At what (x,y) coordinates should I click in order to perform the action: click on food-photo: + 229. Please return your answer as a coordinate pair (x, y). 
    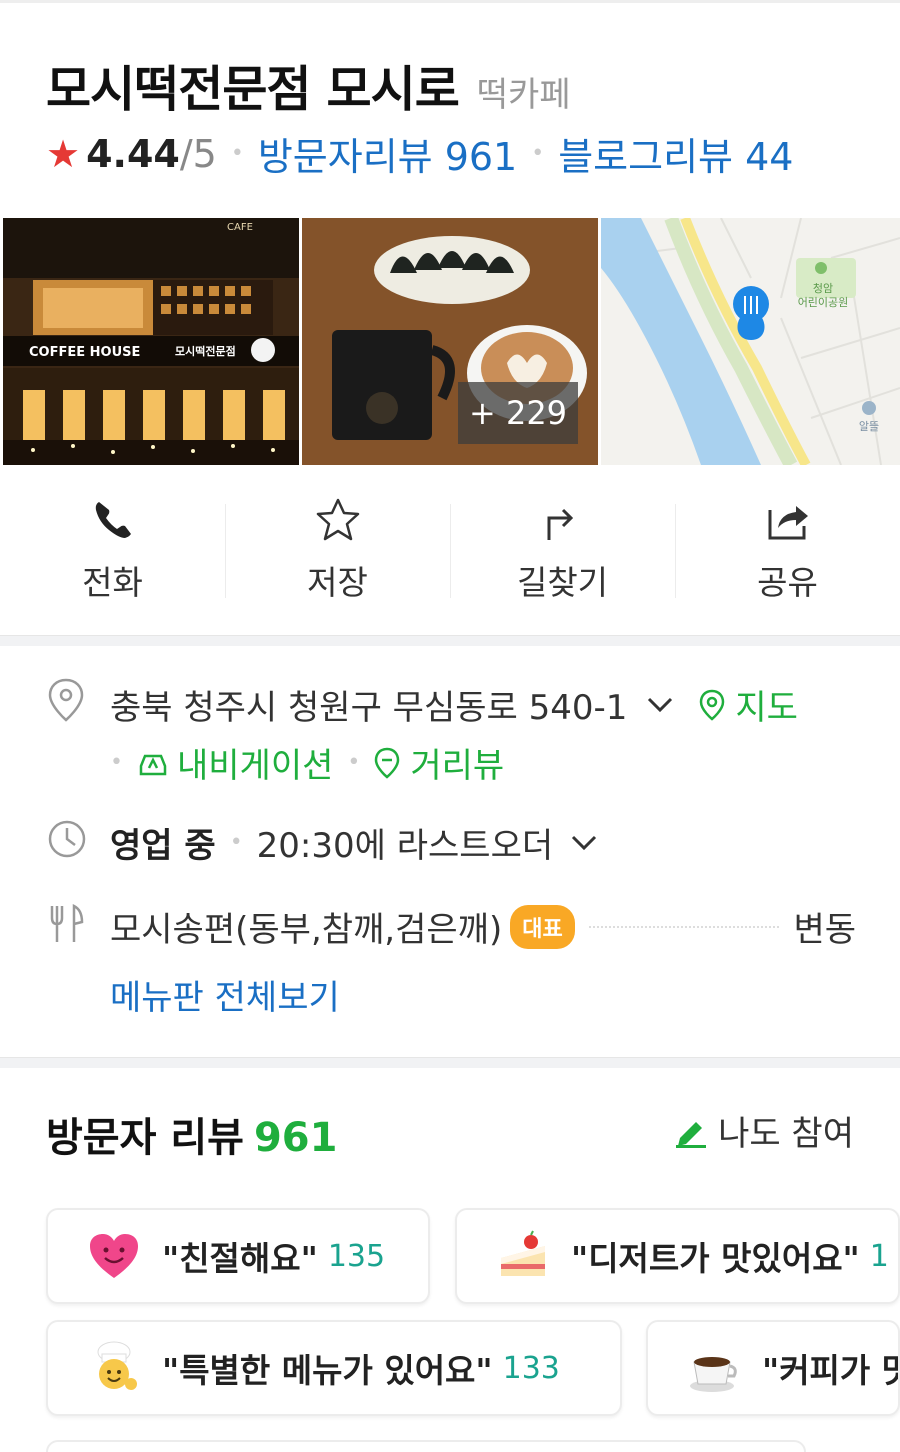
    Looking at the image, I should click on (450, 341).